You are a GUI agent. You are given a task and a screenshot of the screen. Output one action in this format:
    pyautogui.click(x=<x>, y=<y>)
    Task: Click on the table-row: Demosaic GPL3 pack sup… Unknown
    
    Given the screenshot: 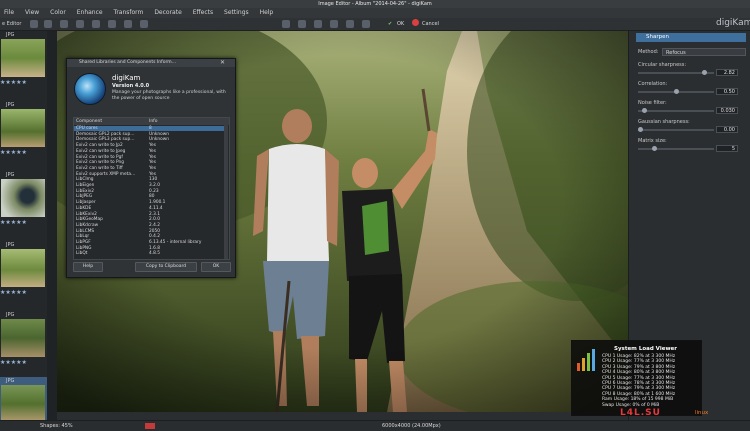 What is the action you would take?
    pyautogui.click(x=149, y=139)
    